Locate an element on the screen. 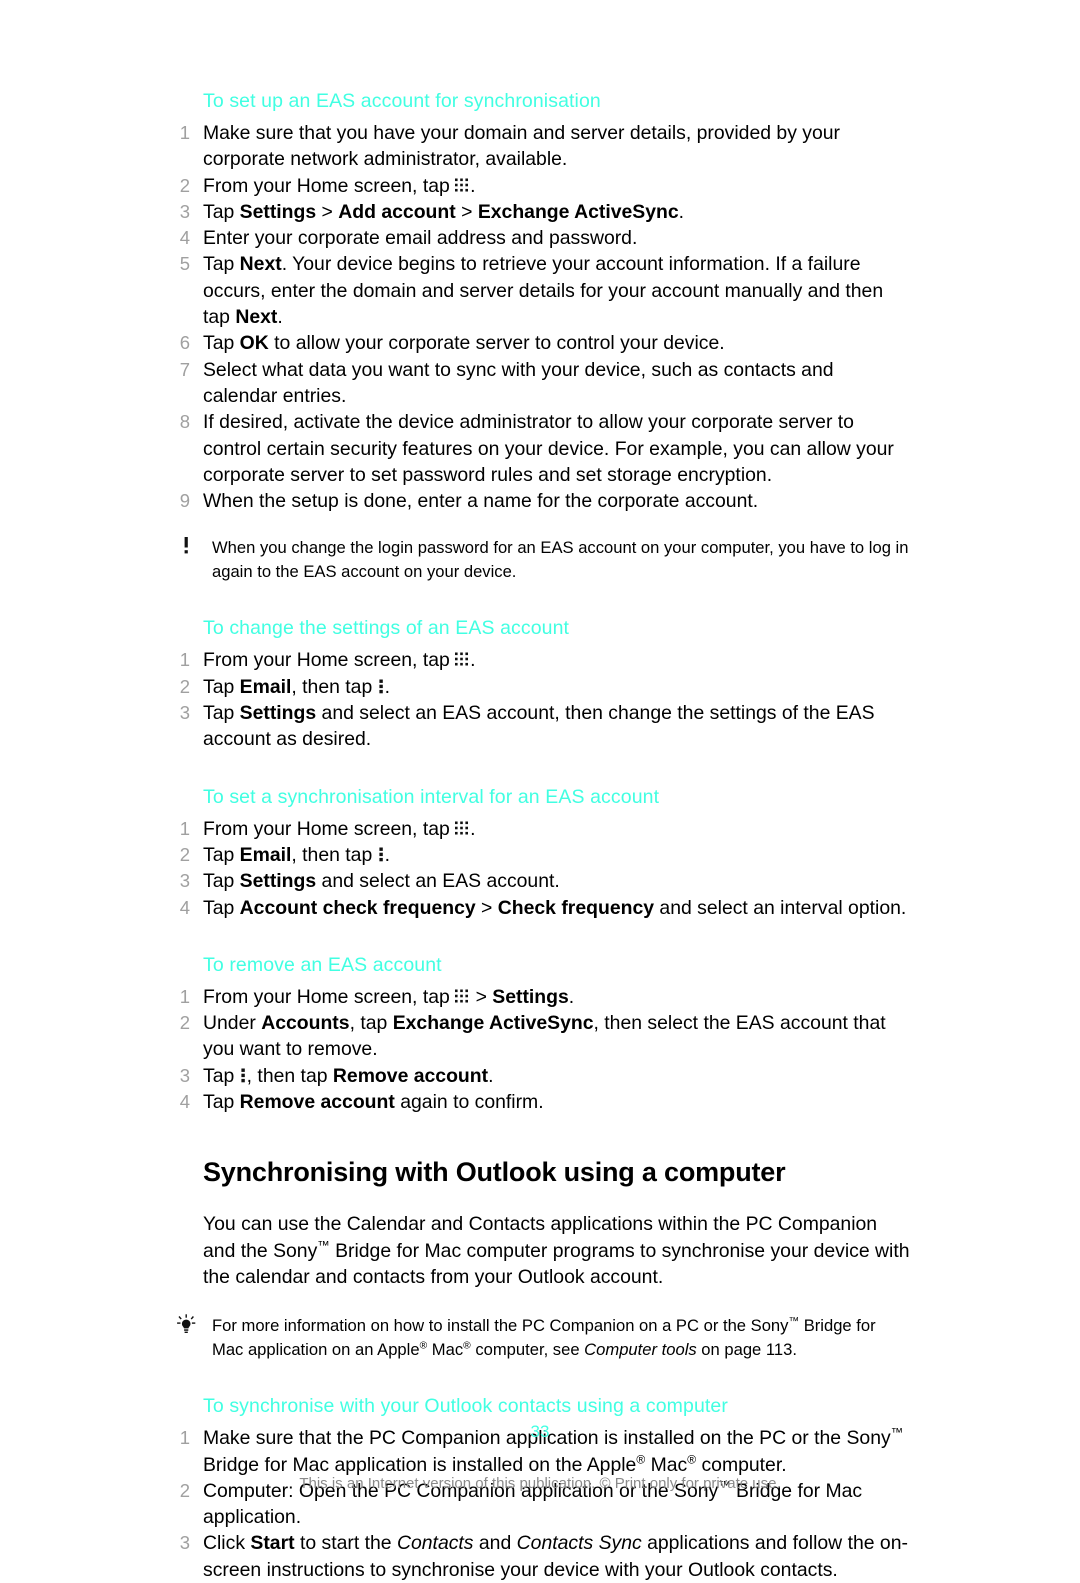 The width and height of the screenshot is (1080, 1583). step-number: 8 is located at coordinates (184, 422).